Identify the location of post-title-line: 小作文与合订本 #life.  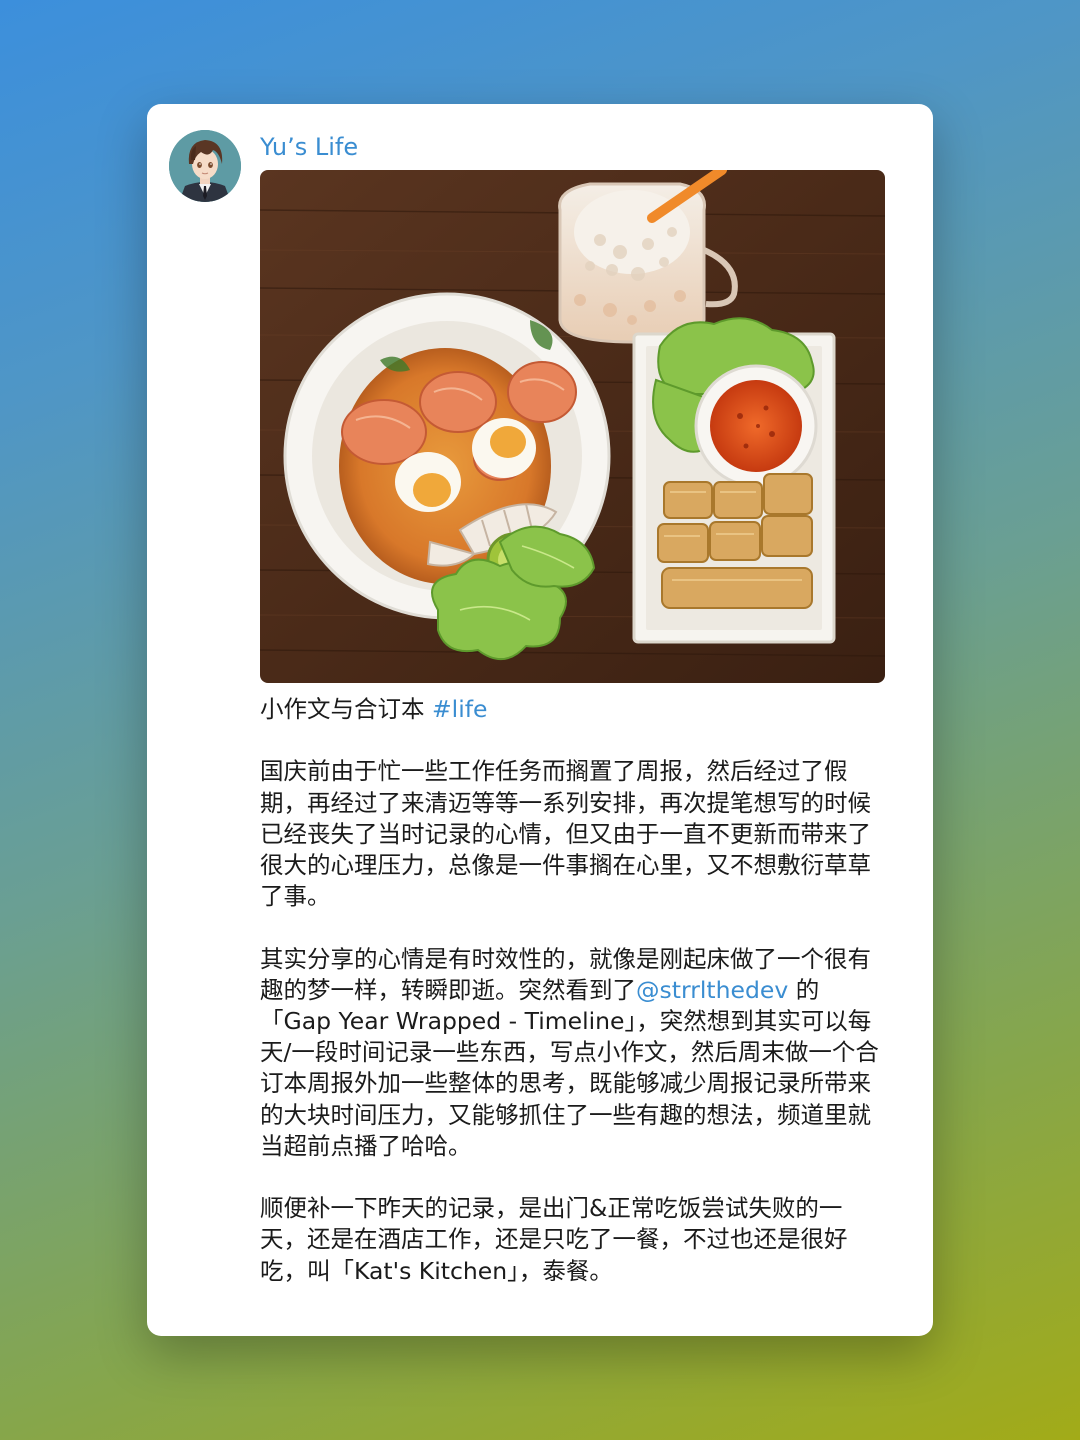
(574, 709).